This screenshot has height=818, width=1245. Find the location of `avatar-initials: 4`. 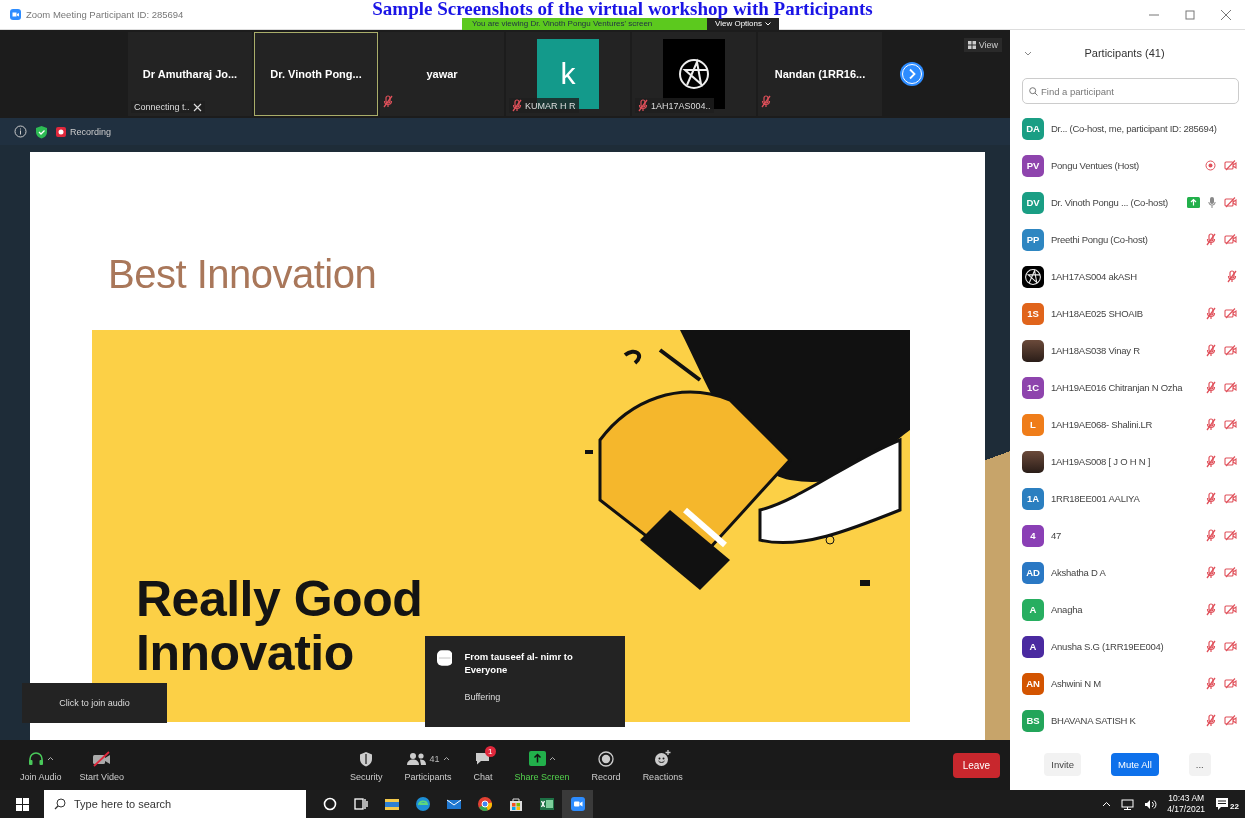

avatar-initials: 4 is located at coordinates (1033, 535).